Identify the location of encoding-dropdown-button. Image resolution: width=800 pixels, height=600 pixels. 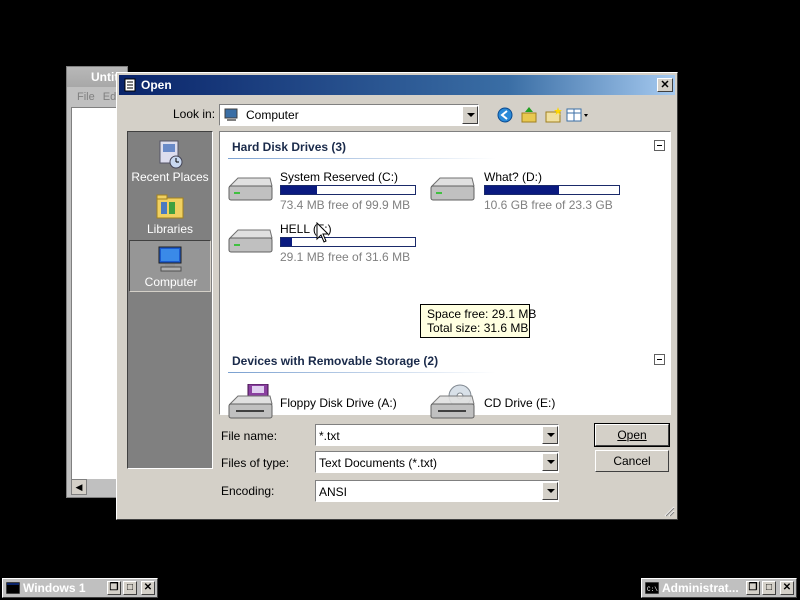
(550, 491).